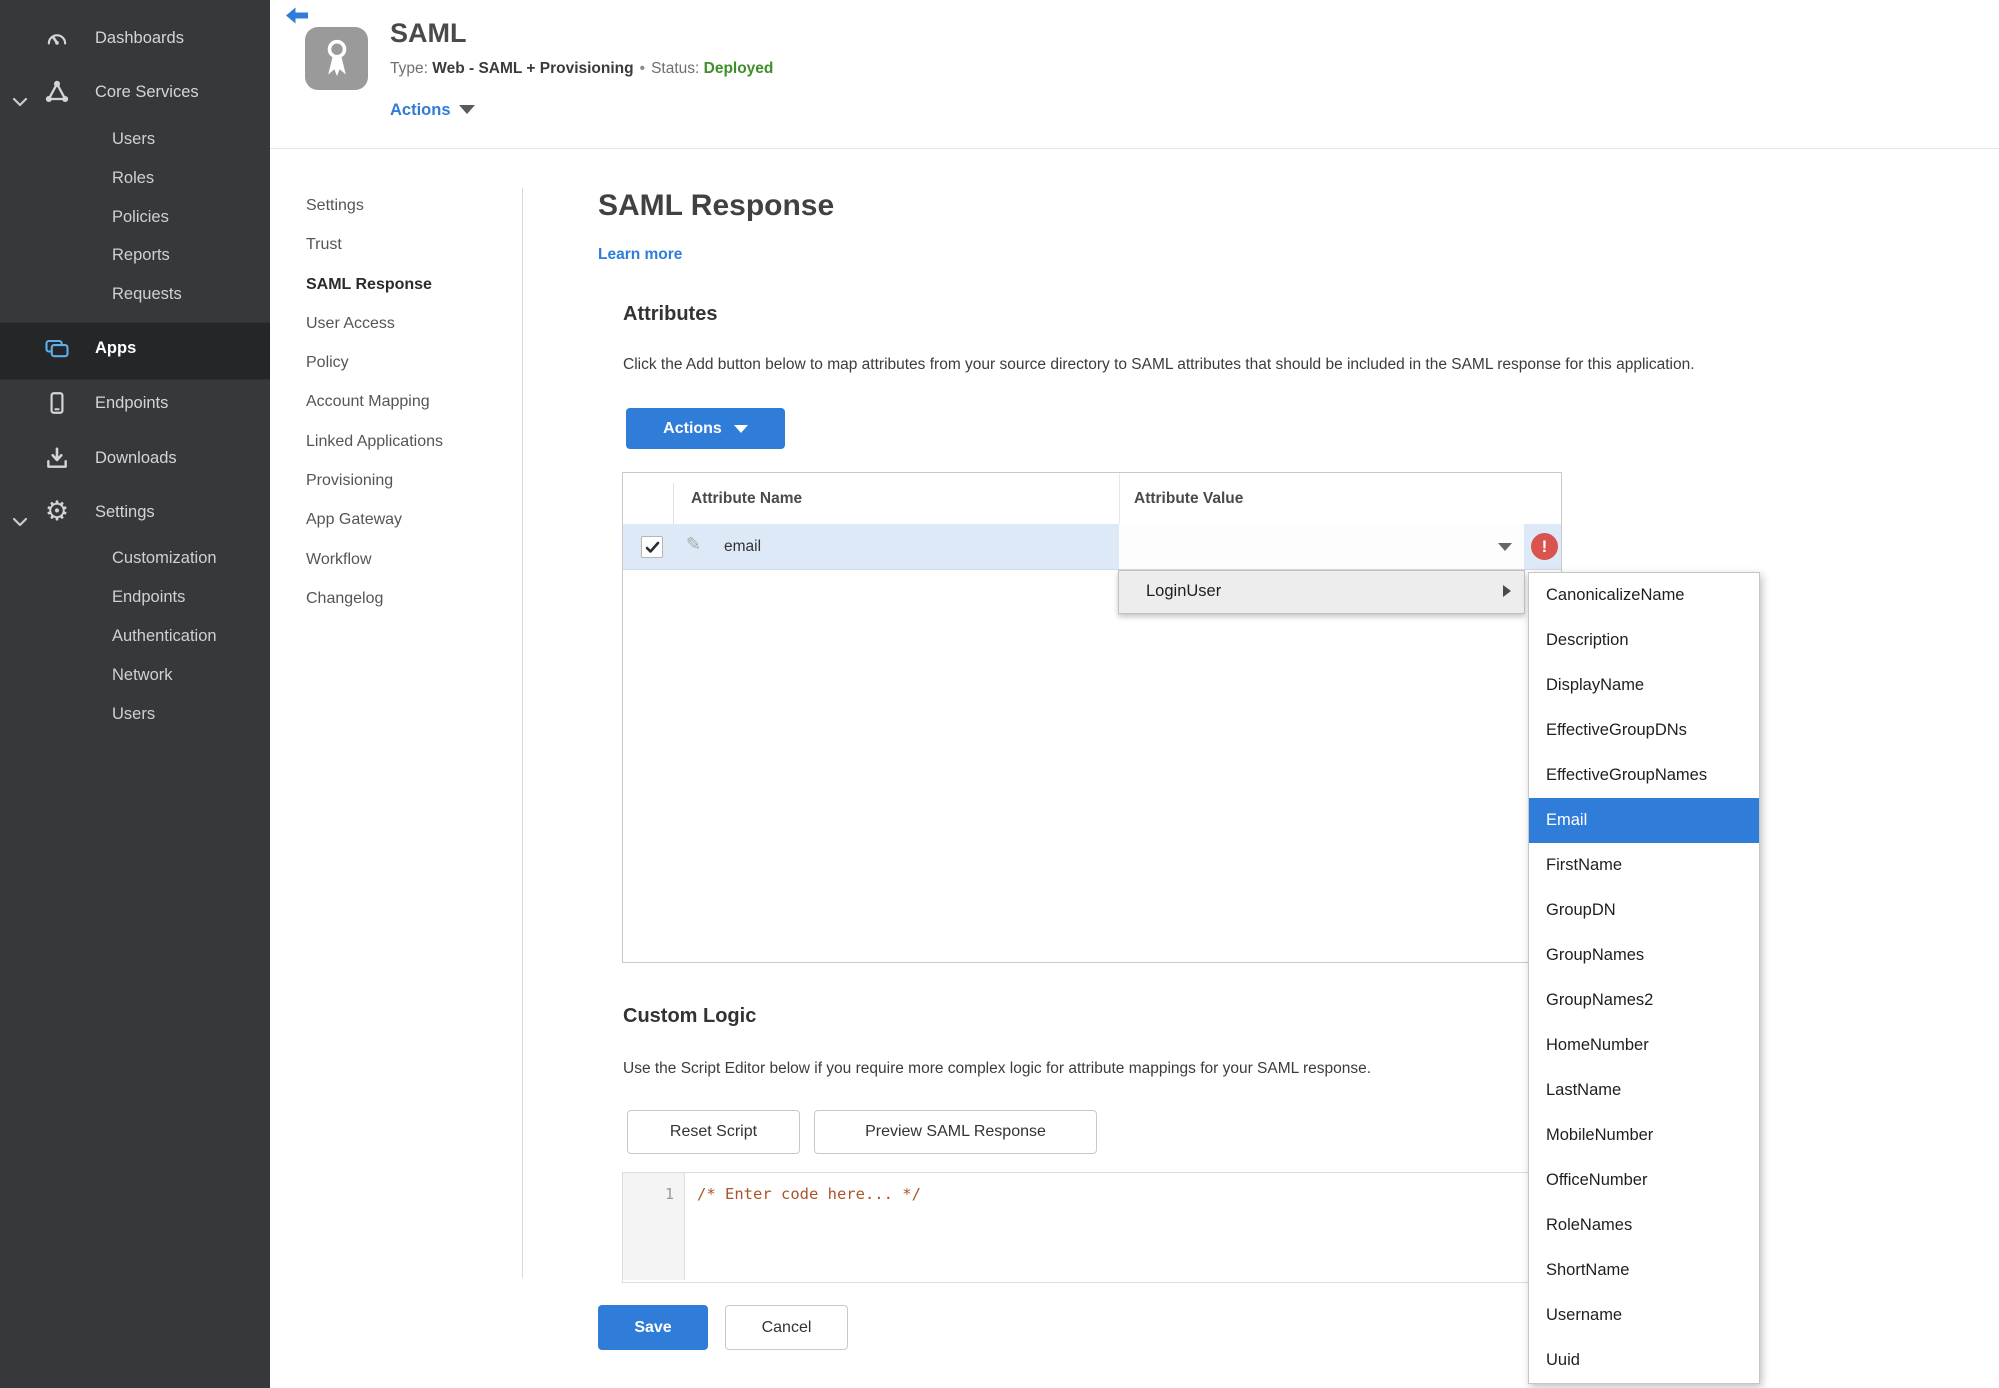 This screenshot has height=1388, width=1999. I want to click on submenu-item-groupdn: GroupDN, so click(1644, 910).